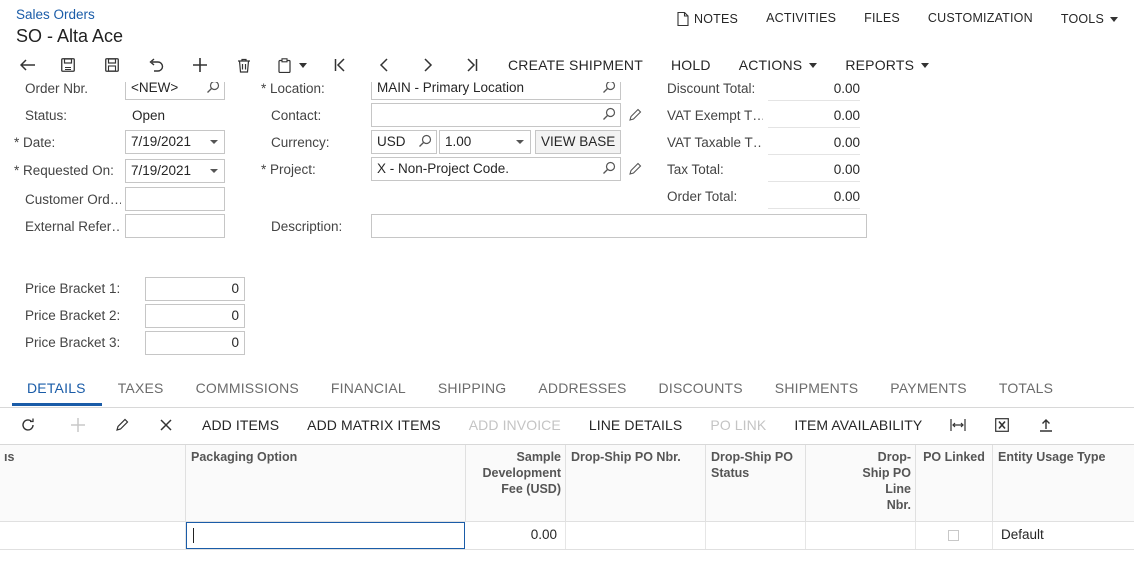 This screenshot has width=1134, height=570. Describe the element at coordinates (1046, 425) in the screenshot. I see `upload-icon` at that location.